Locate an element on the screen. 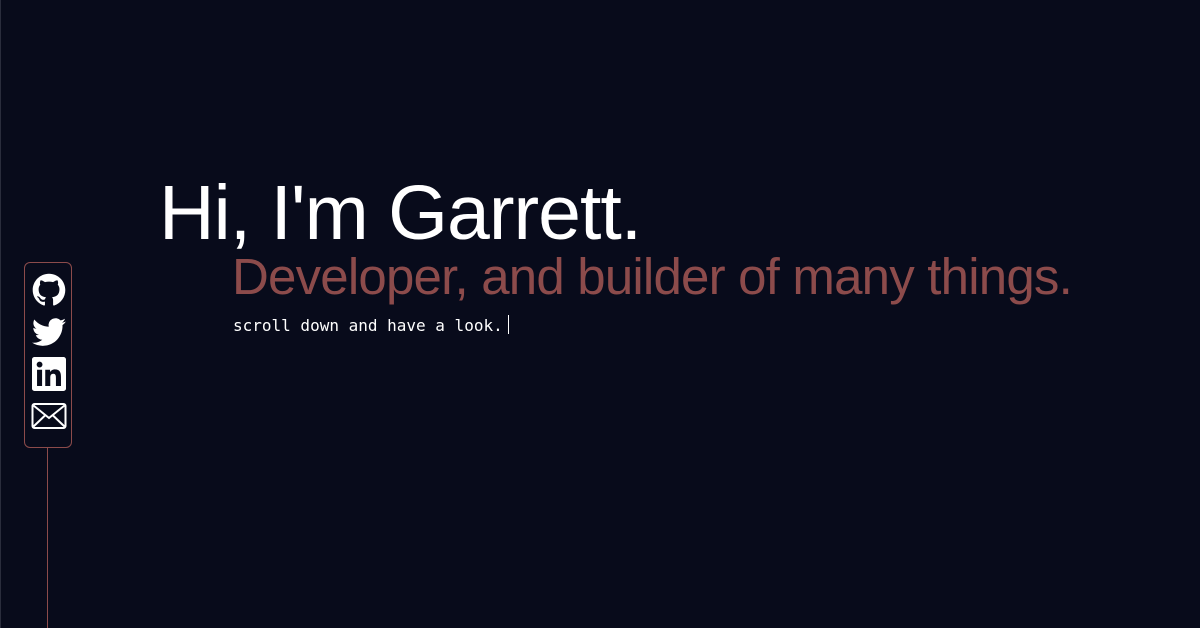 The image size is (1200, 628). github-link is located at coordinates (49, 290).